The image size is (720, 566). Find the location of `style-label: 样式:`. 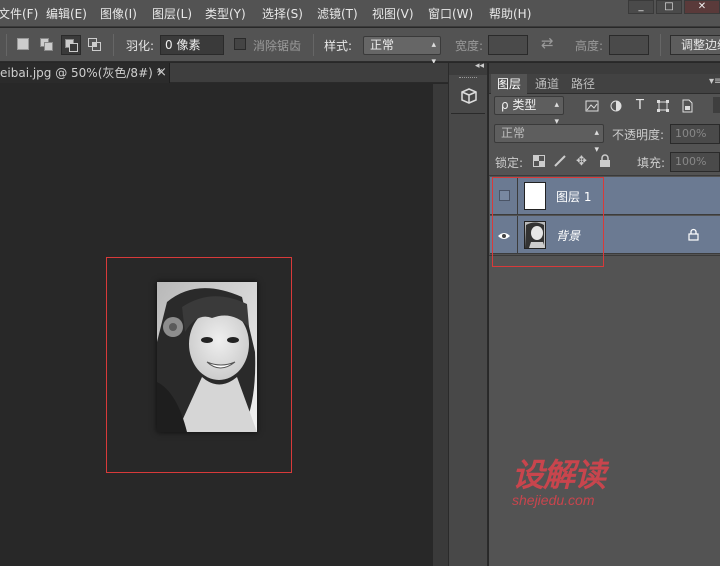

style-label: 样式: is located at coordinates (338, 46).